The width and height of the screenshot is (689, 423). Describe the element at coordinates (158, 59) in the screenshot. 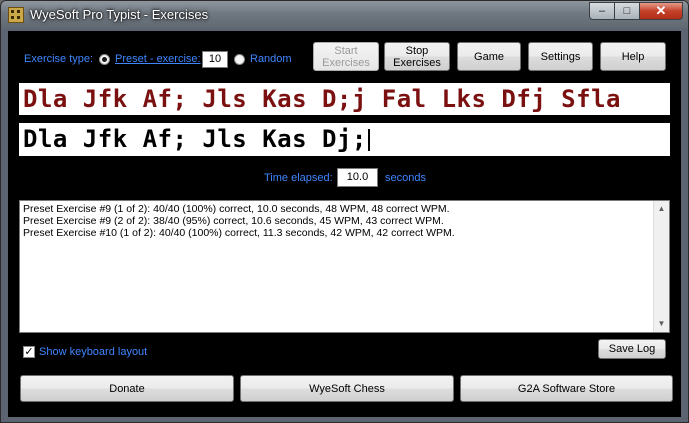

I see `preset-label: Preset - exercise:` at that location.